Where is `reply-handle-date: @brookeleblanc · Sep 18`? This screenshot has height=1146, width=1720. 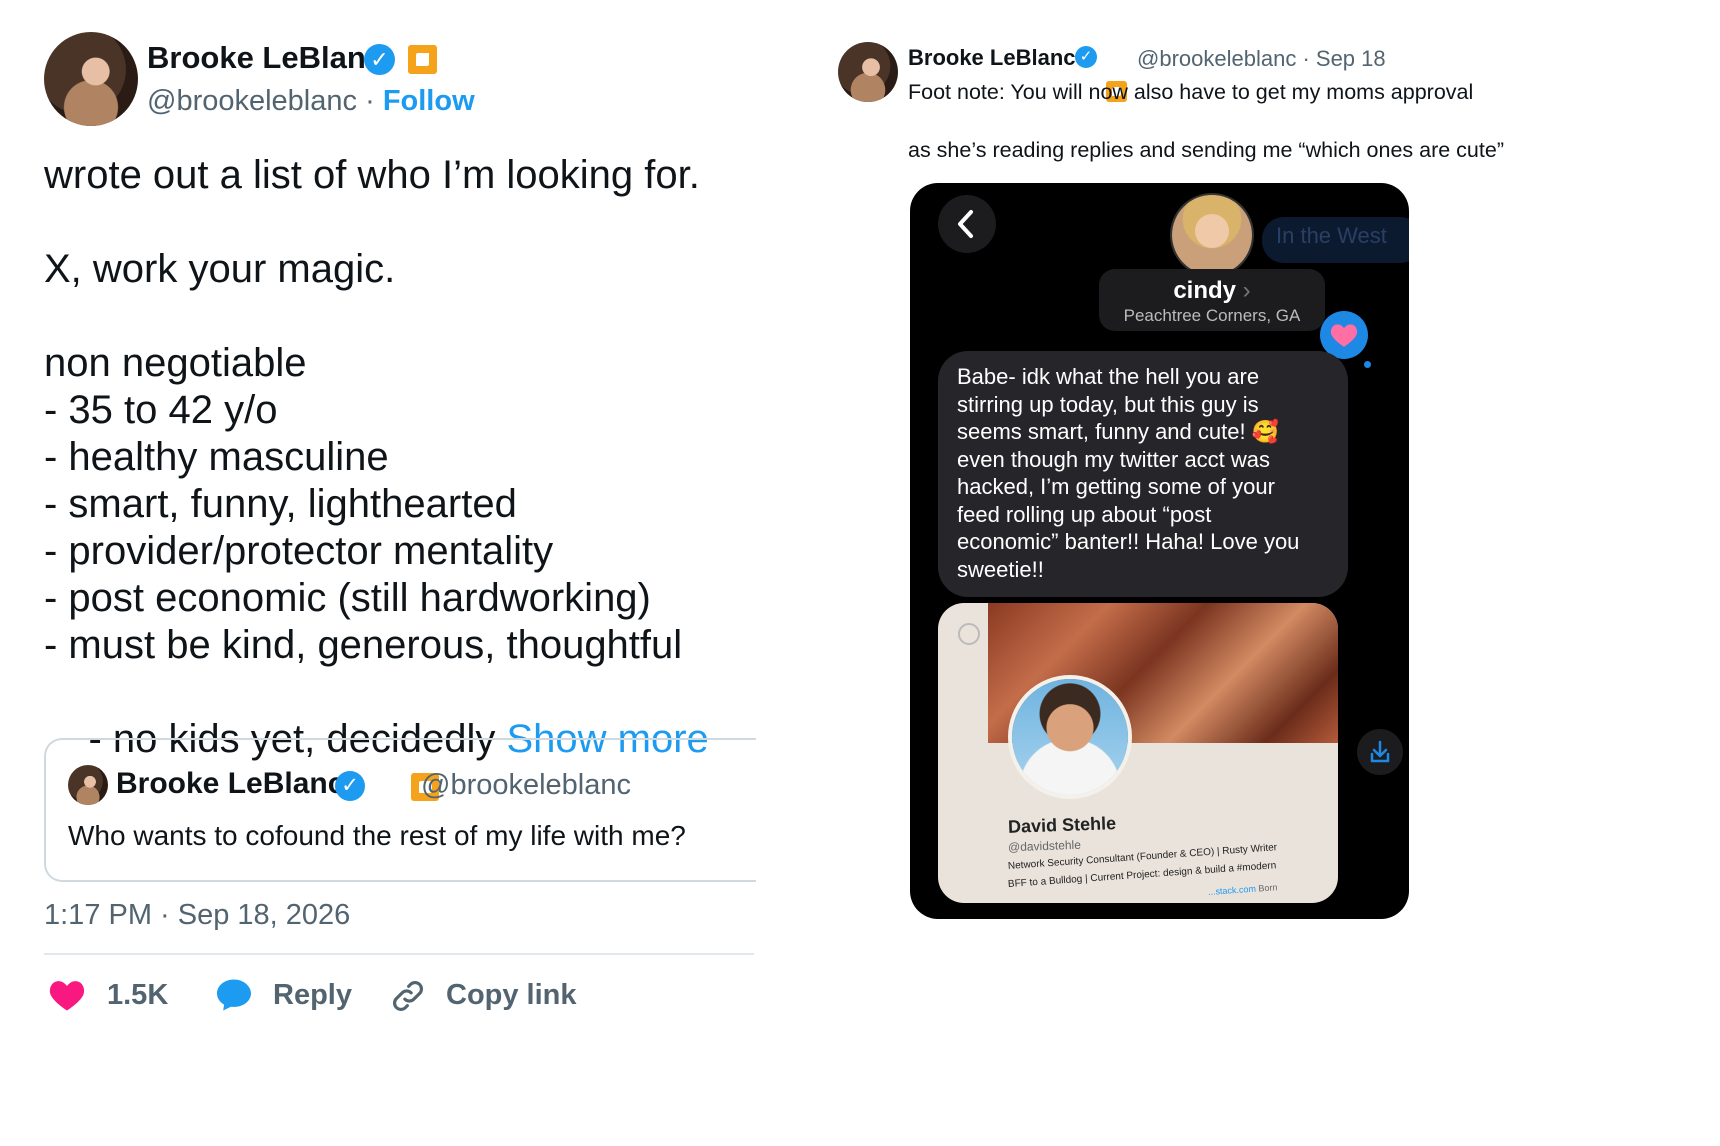
reply-handle-date: @brookeleblanc · Sep 18 is located at coordinates (1261, 59).